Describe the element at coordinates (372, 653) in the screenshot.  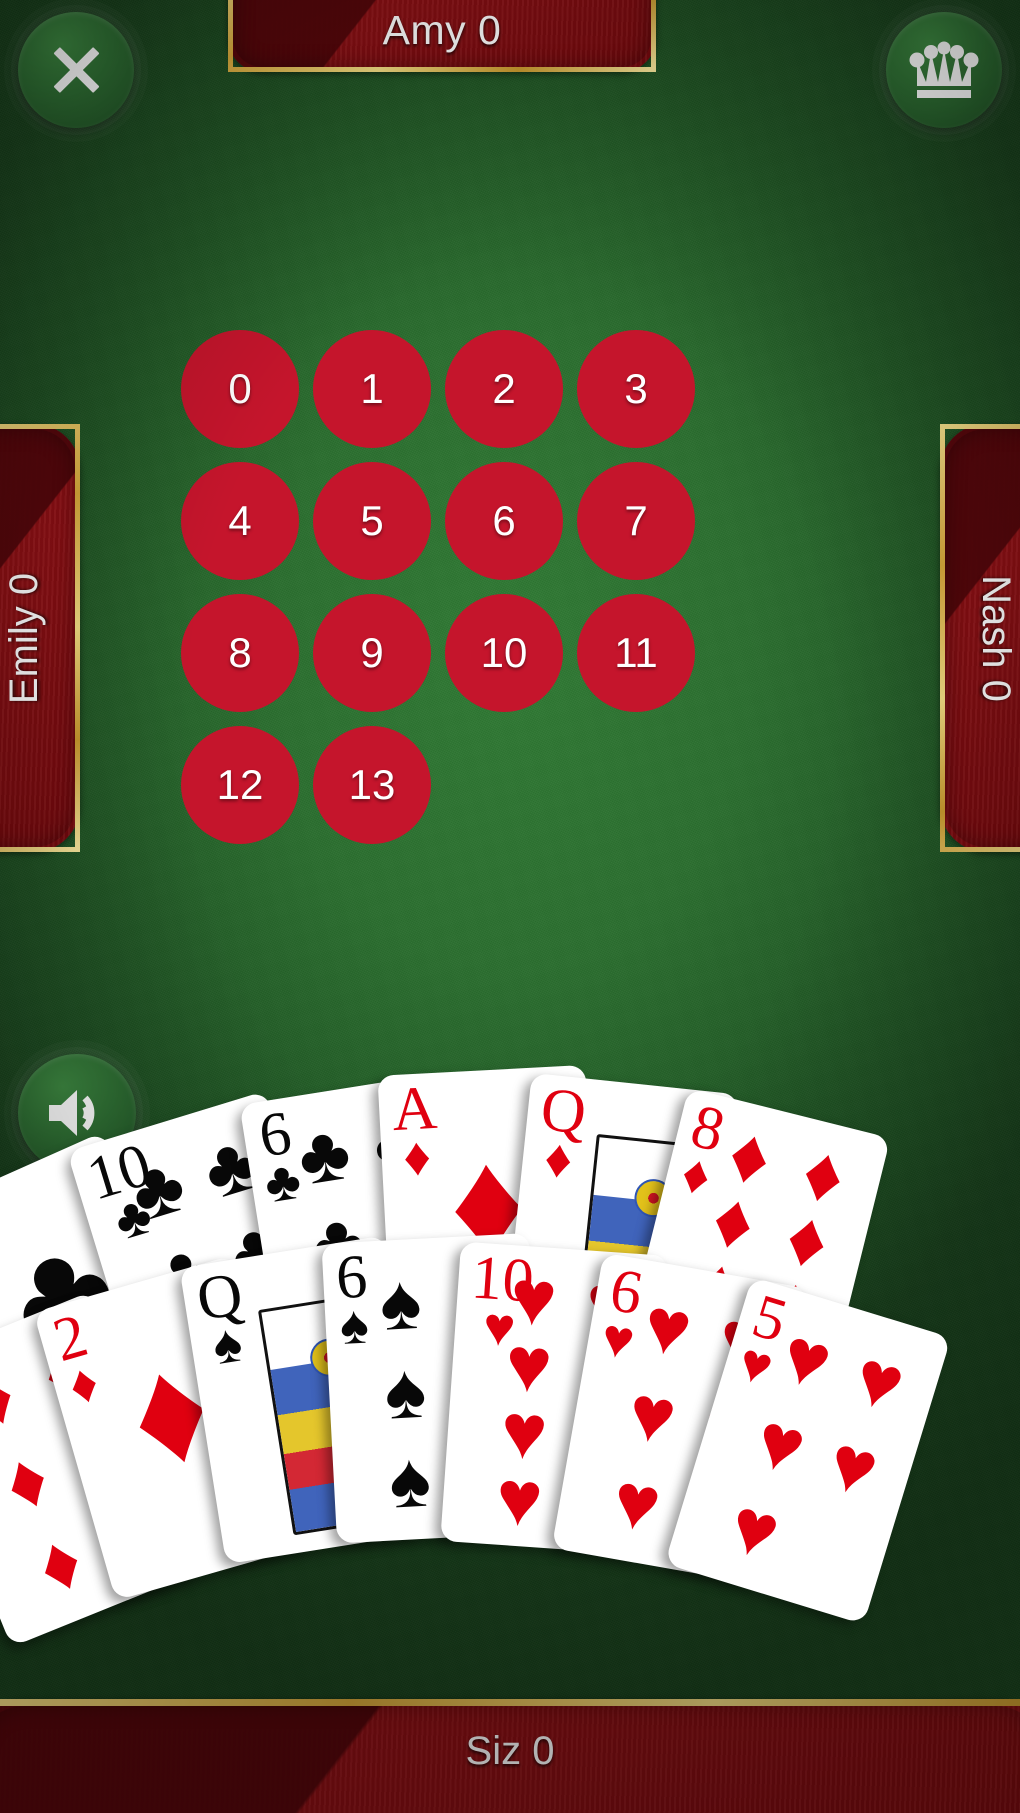
I see `bid-option: 9` at that location.